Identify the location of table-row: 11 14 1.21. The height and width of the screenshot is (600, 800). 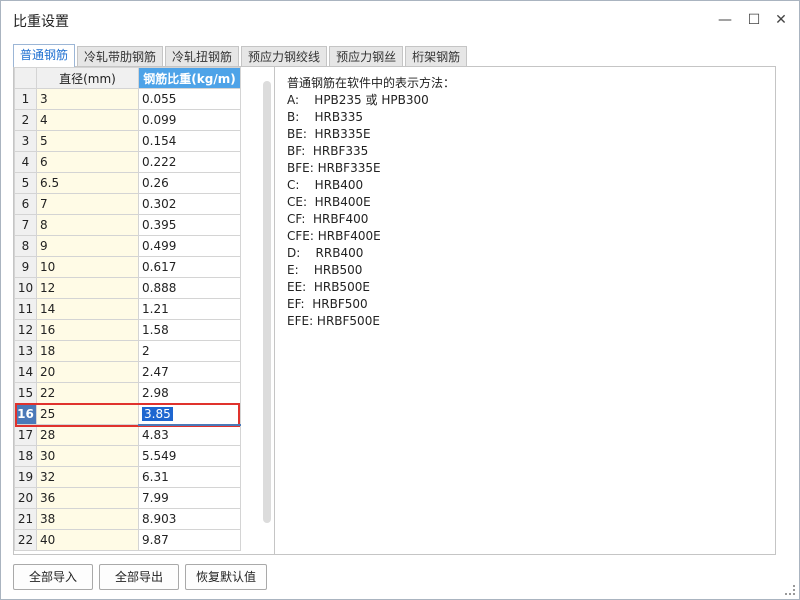
(127, 309).